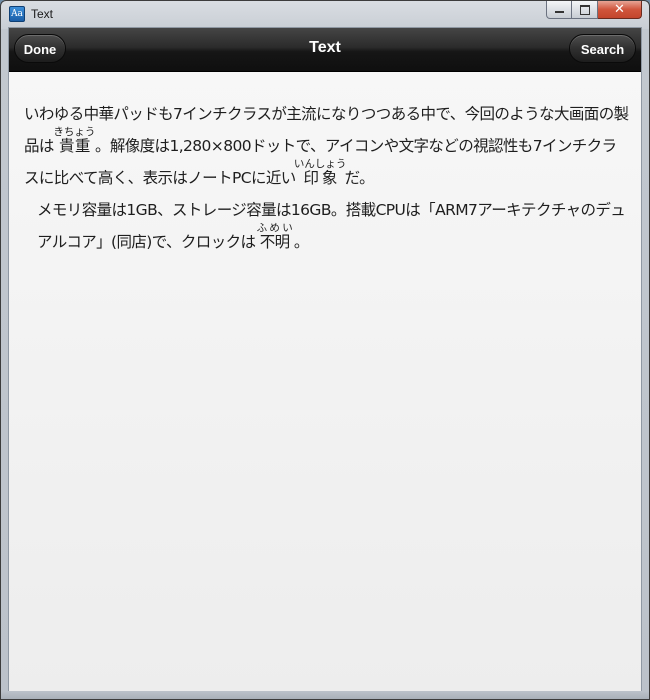  I want to click on ruby-fumei: 不明 ふめい, so click(274, 236).